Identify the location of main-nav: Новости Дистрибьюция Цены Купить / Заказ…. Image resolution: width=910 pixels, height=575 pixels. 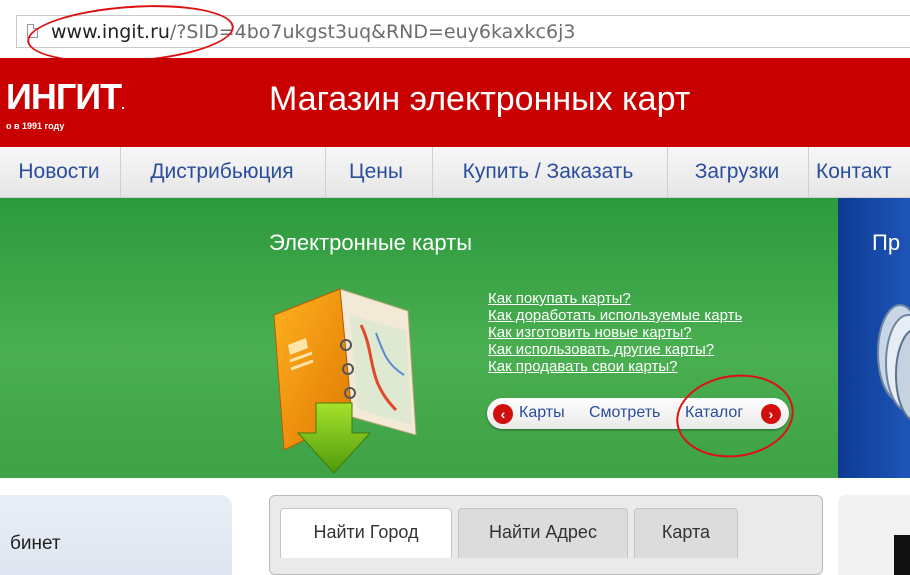
(455, 172).